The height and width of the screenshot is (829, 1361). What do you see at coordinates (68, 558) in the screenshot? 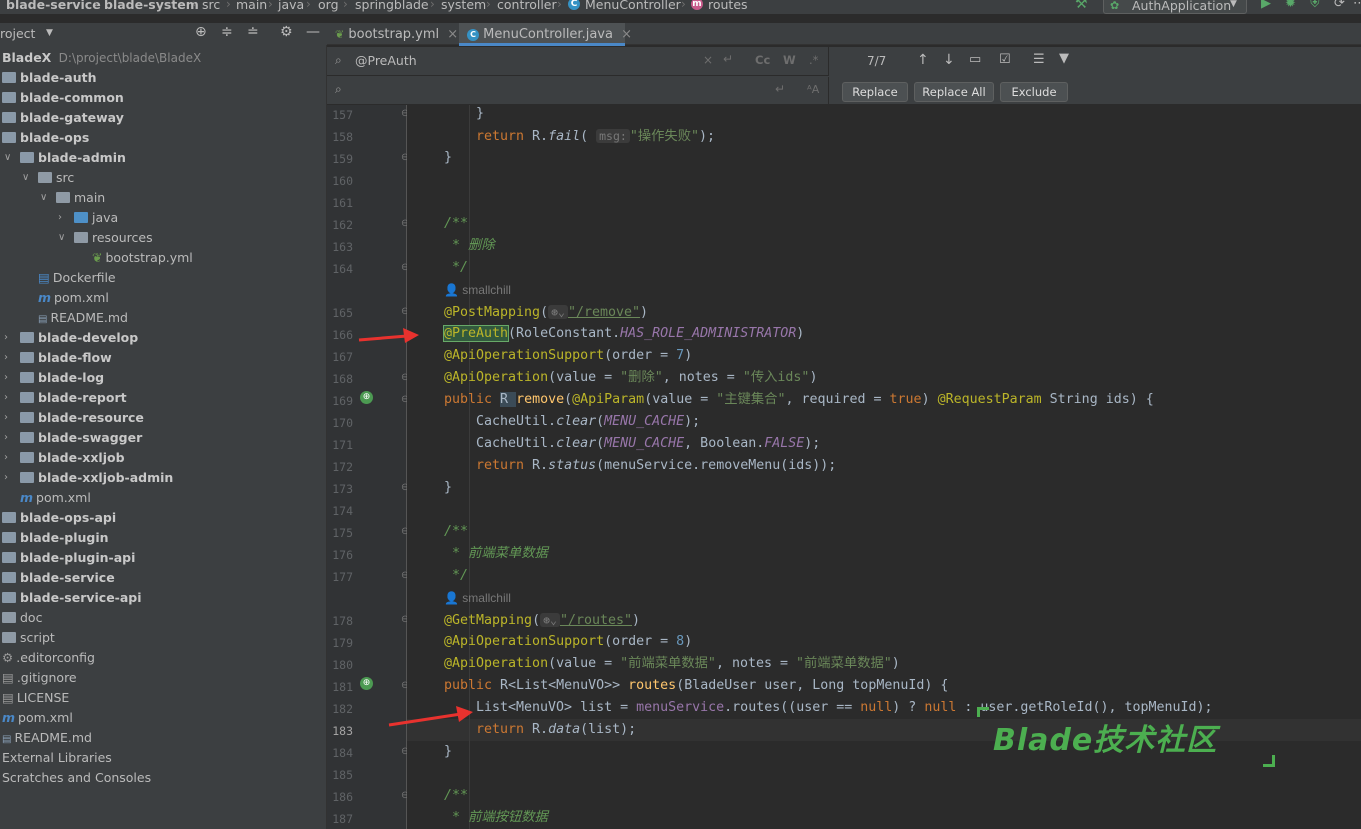
I see `tree-module: blade-plugin-api` at bounding box center [68, 558].